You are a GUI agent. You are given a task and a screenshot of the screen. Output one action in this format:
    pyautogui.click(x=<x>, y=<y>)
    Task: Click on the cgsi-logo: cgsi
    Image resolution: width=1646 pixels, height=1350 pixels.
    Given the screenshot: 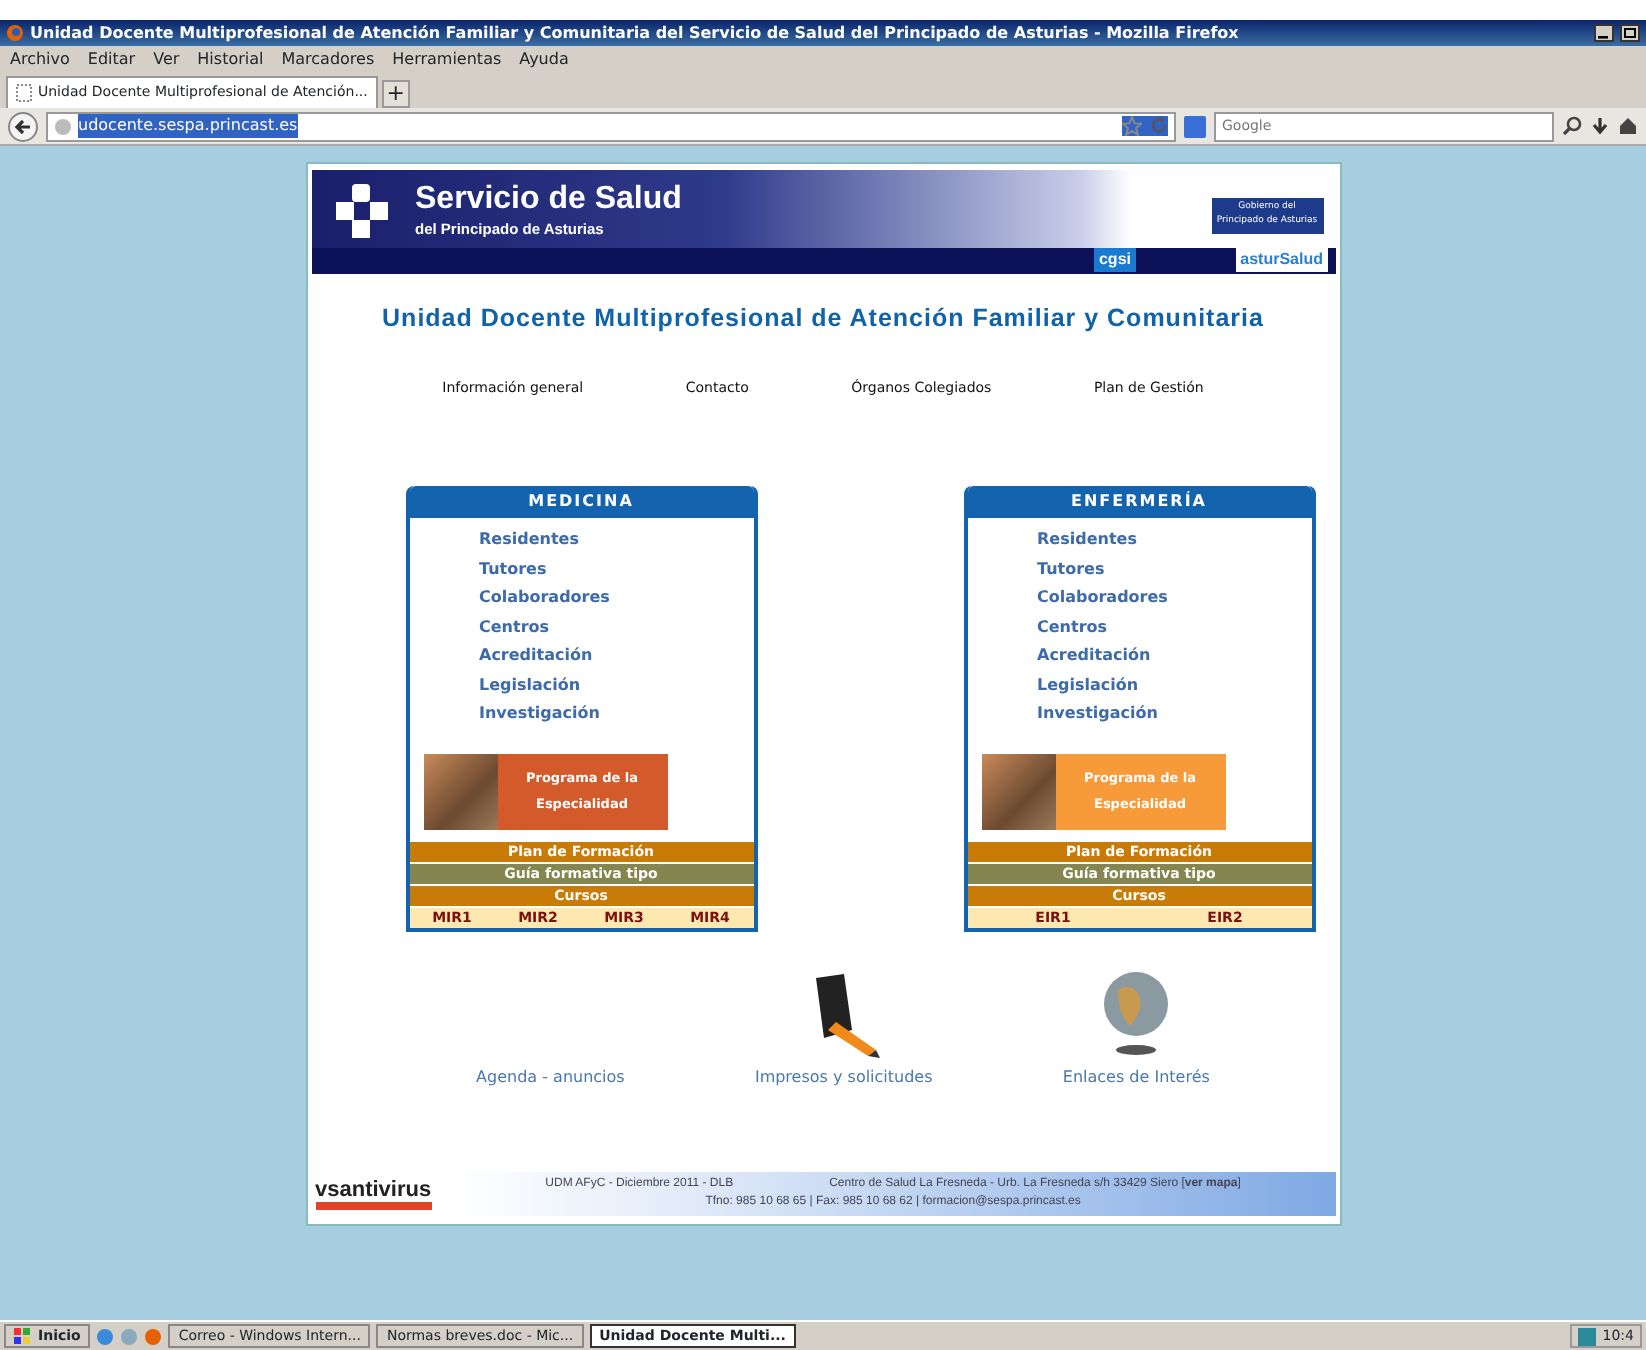 What is the action you would take?
    pyautogui.click(x=1114, y=260)
    